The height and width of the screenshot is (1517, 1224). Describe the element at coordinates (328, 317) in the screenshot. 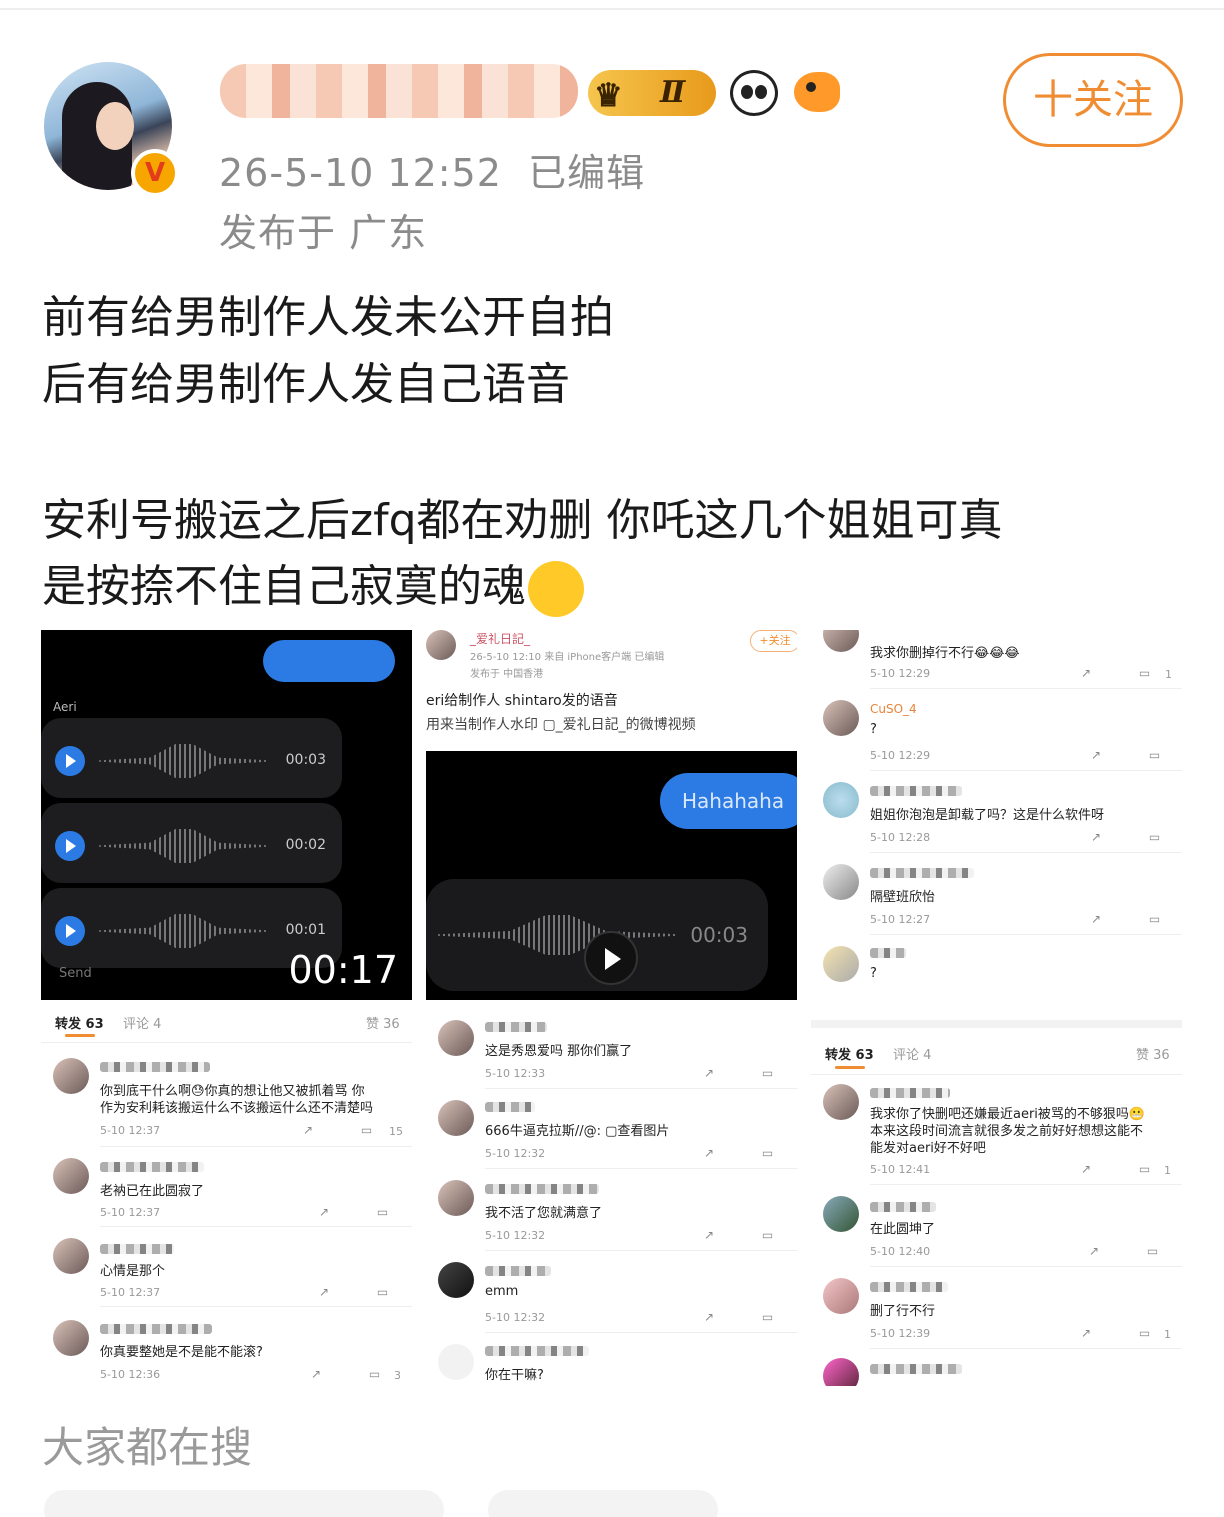

I see `post-text-line: 前有给男制作人发未公开自拍` at that location.